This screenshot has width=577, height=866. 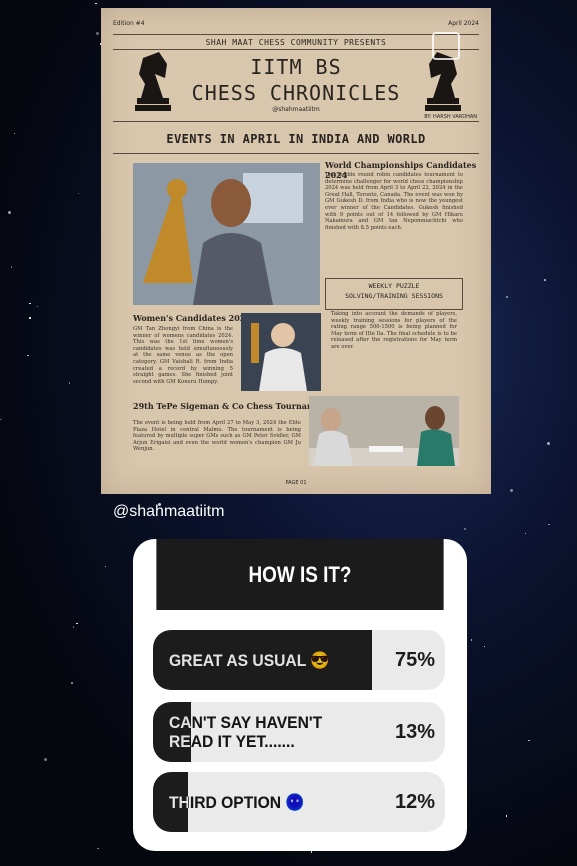 I want to click on poll-option: THIRD OPTION 😶 12%, so click(x=299, y=802).